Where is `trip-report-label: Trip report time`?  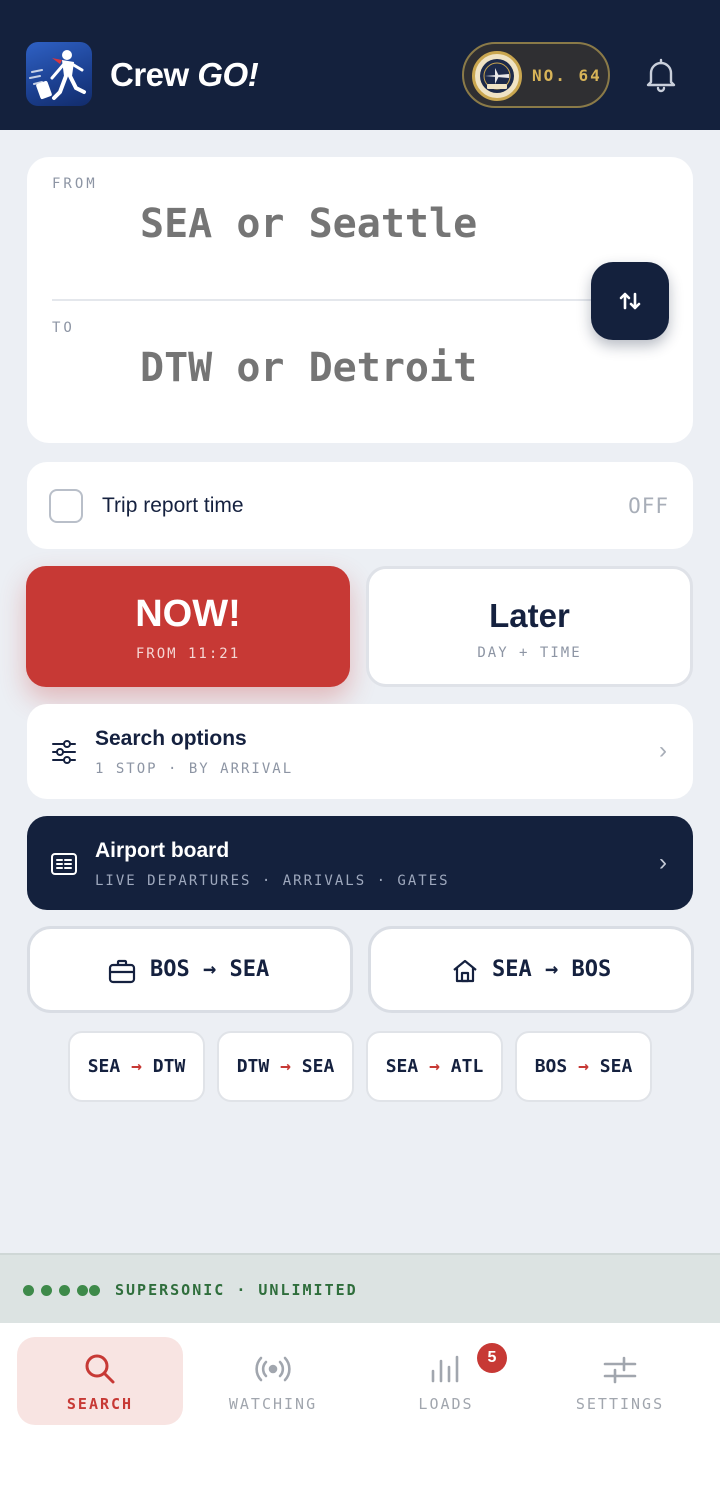
trip-report-label: Trip report time is located at coordinates (173, 505).